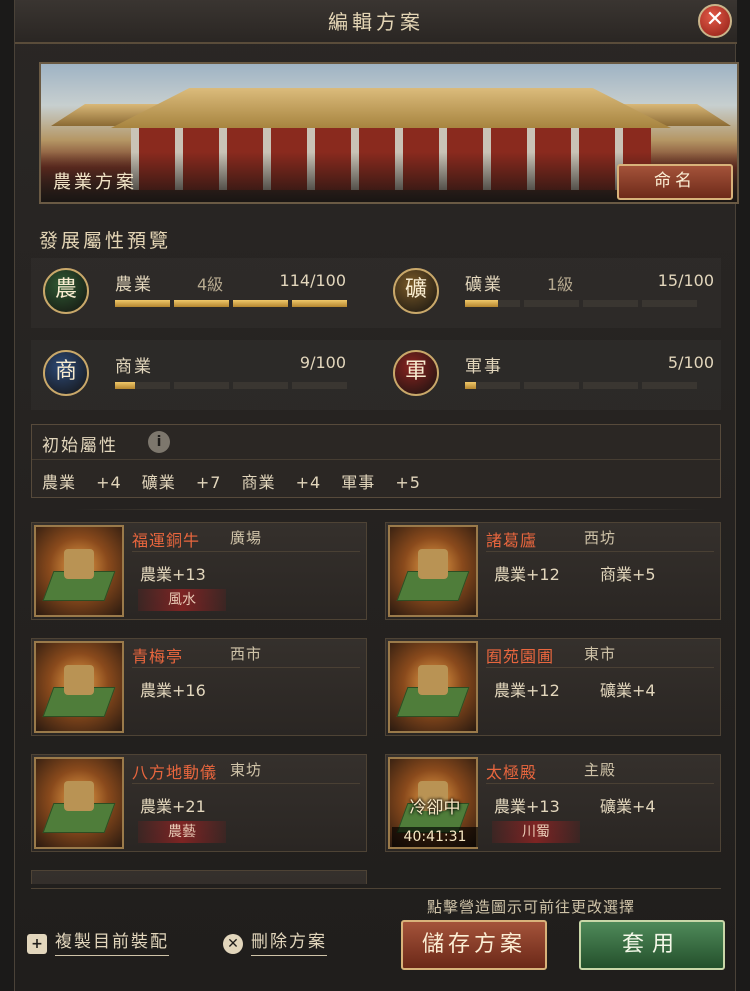  Describe the element at coordinates (37, 944) in the screenshot. I see `copy-icon: +` at that location.